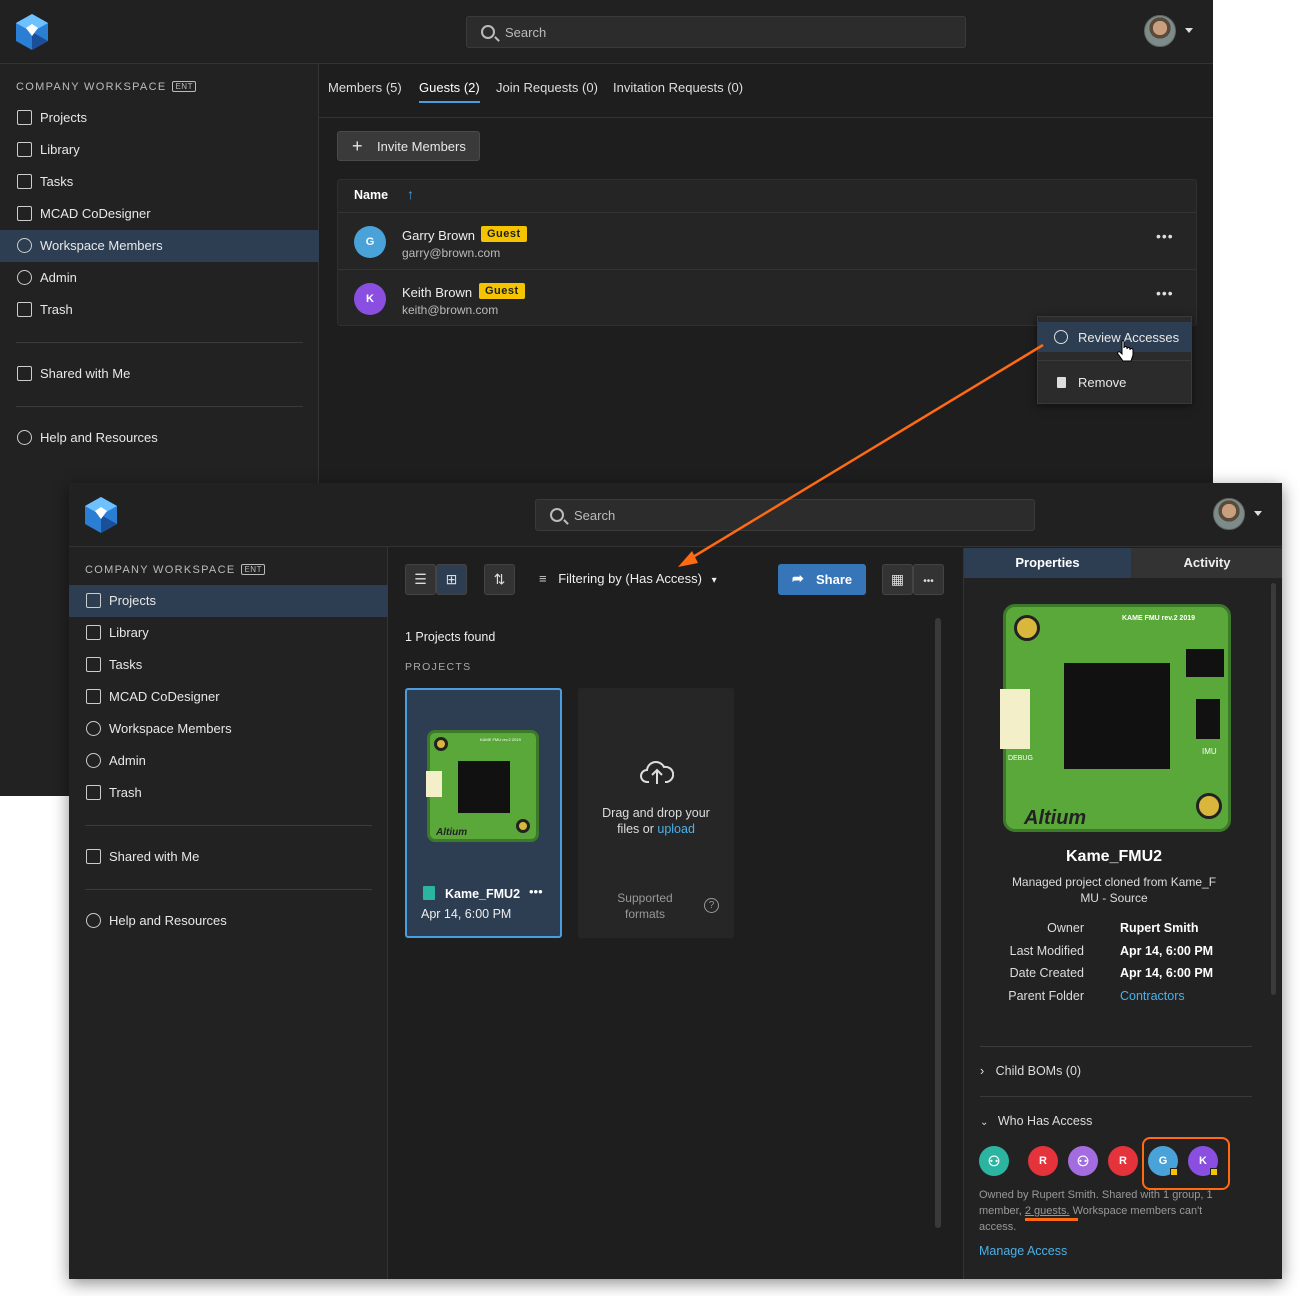 The image size is (1299, 1296). What do you see at coordinates (1206, 563) in the screenshot?
I see `tab-activity: Activity` at bounding box center [1206, 563].